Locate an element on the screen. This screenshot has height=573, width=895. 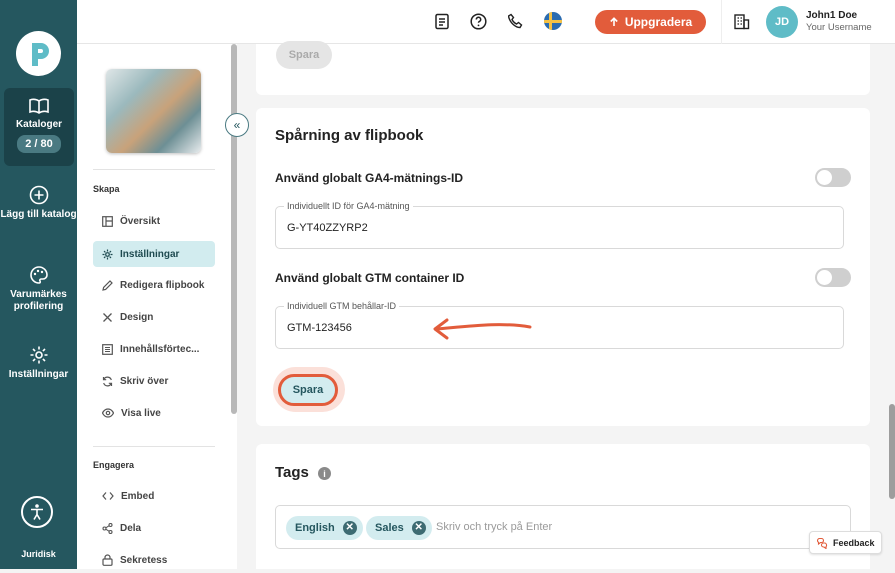
feedback-button: Feedback is located at coordinates (845, 542).